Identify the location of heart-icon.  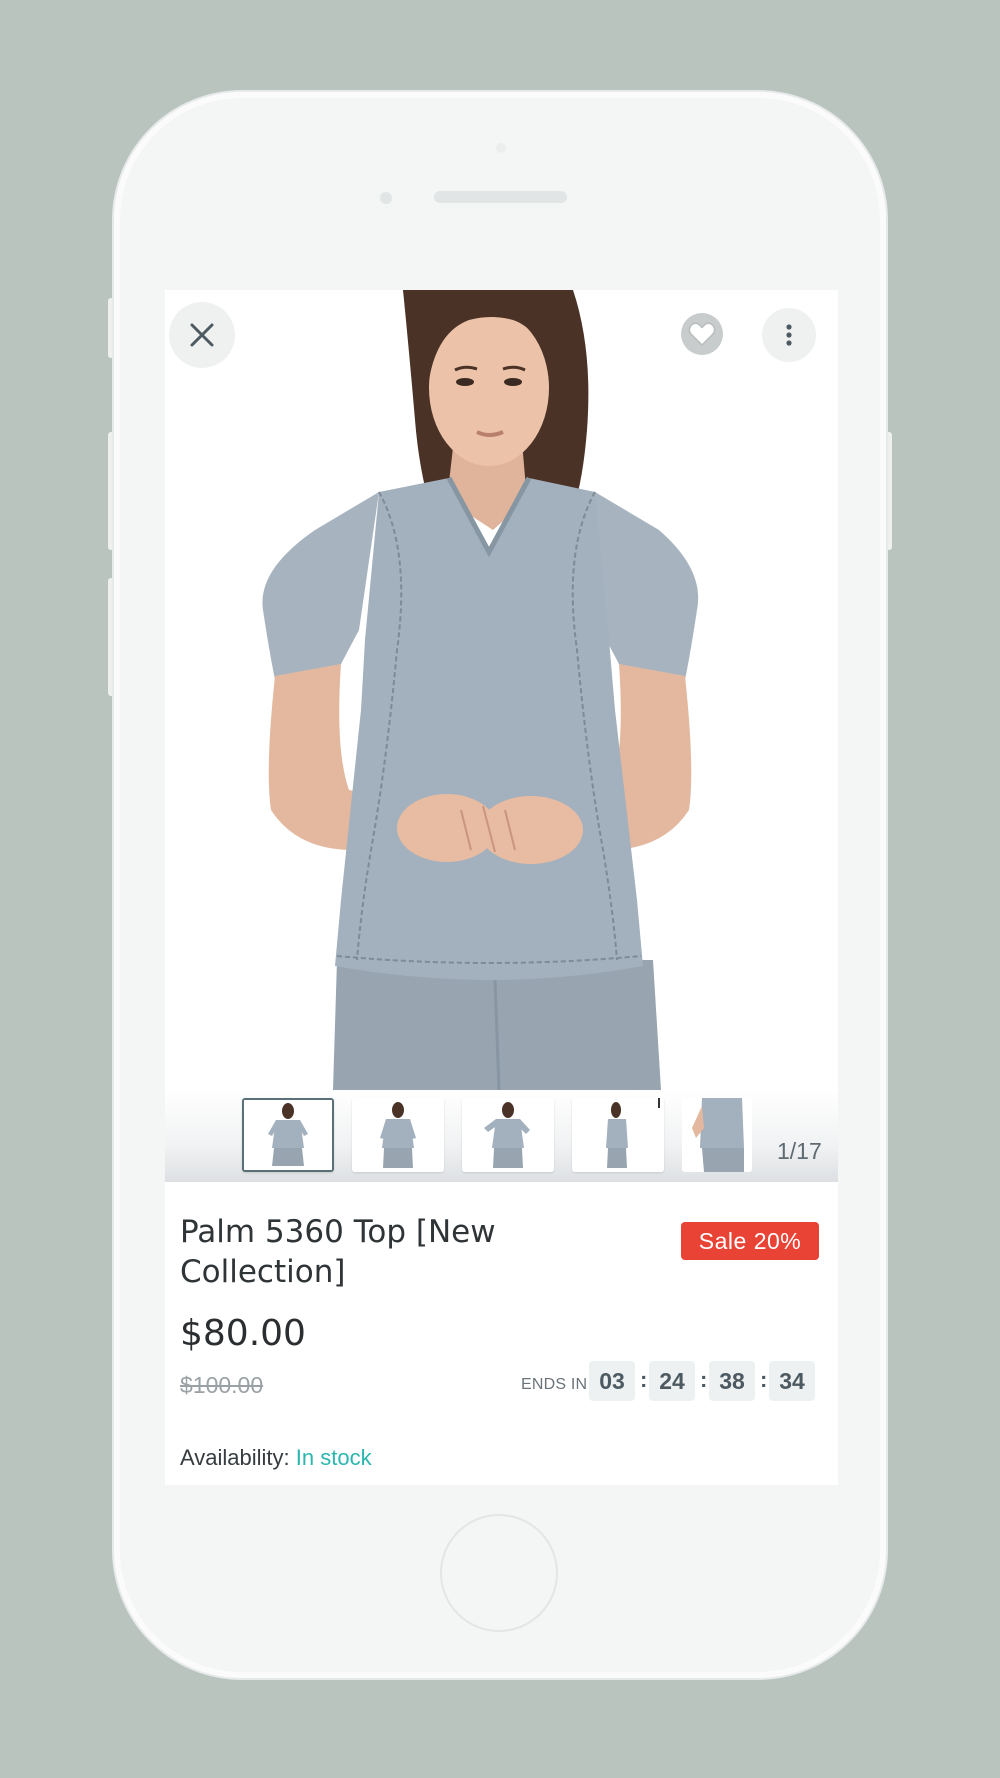
(702, 334).